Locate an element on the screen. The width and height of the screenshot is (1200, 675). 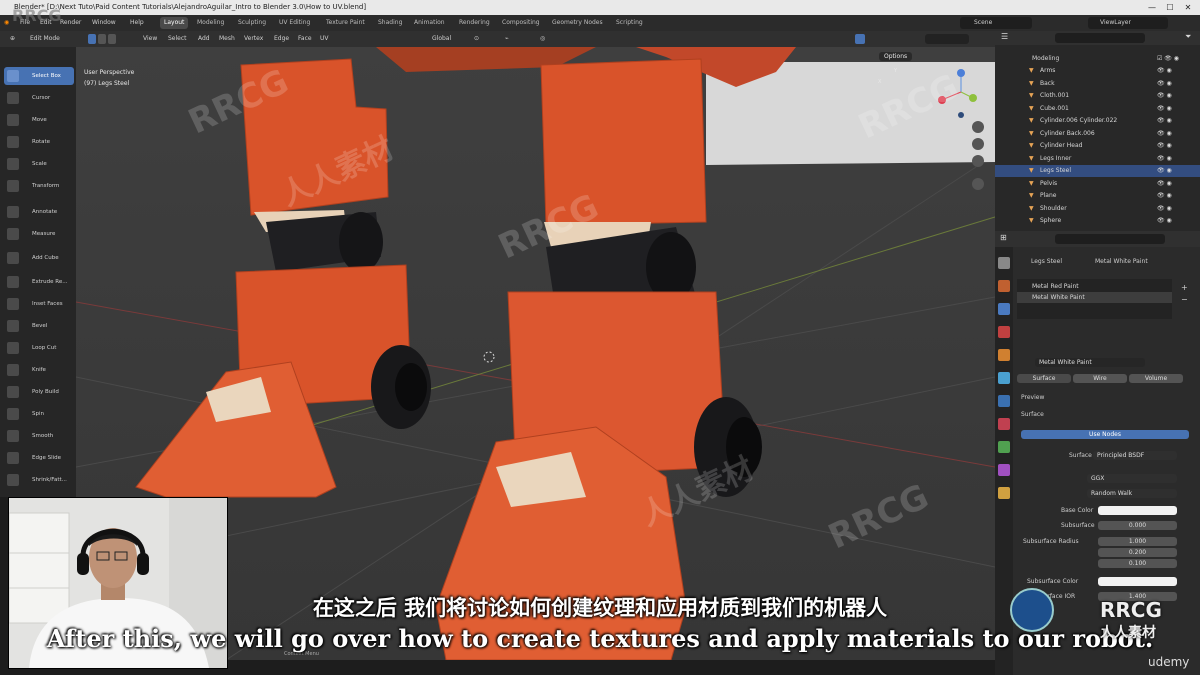
tool-scale: Scale is located at coordinates (39, 164).